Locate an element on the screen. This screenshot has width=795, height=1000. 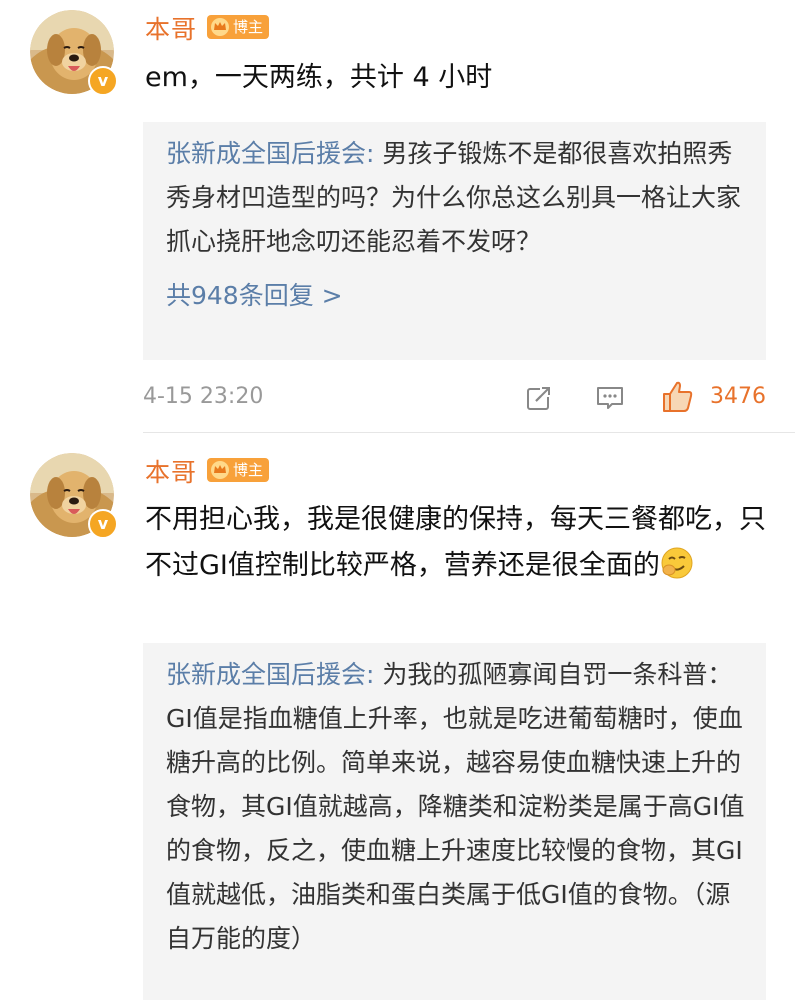
comment-meta: 4-15 23:20 3476 is located at coordinates (454, 398).